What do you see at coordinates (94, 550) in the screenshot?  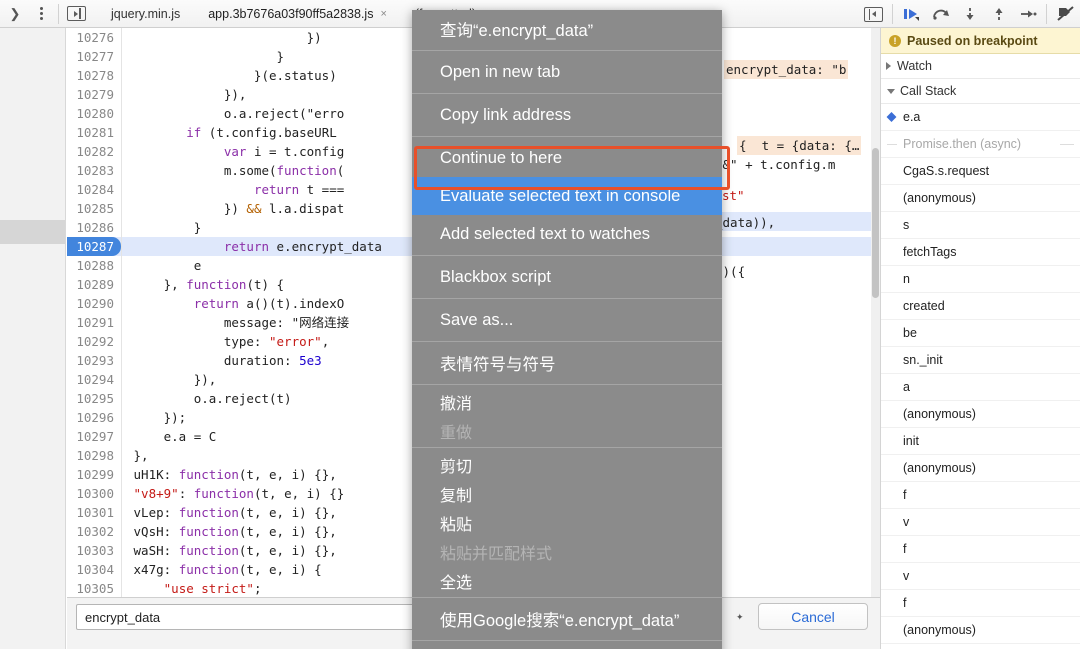 I see `line-number: 10303` at bounding box center [94, 550].